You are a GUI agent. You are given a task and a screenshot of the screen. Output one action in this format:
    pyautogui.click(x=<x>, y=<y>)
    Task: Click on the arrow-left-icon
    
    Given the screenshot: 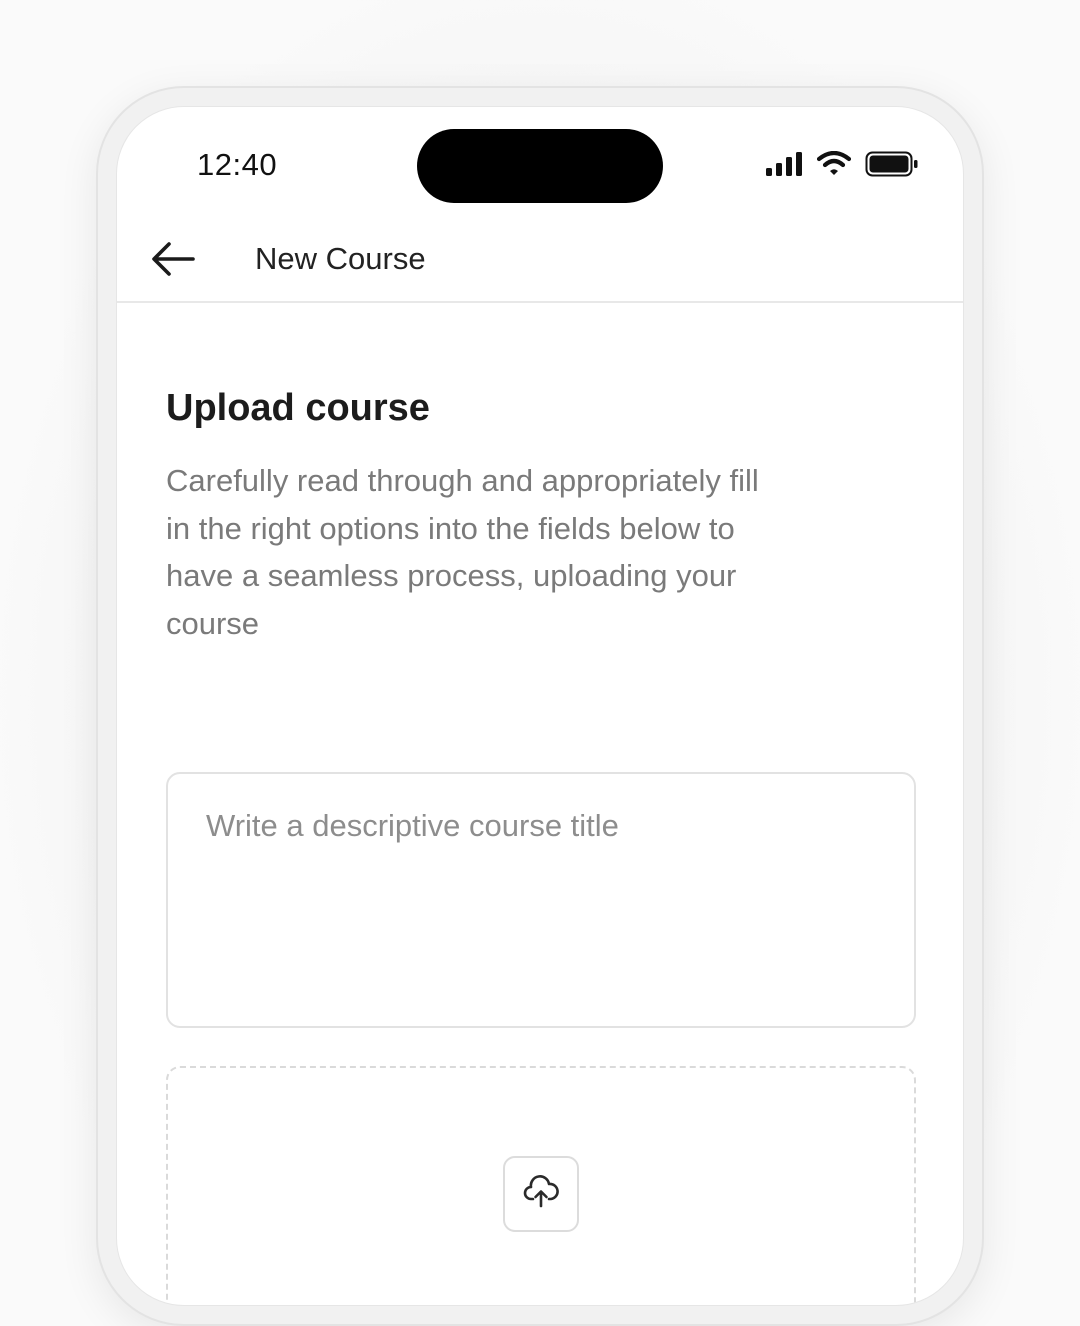 What is the action you would take?
    pyautogui.click(x=173, y=261)
    